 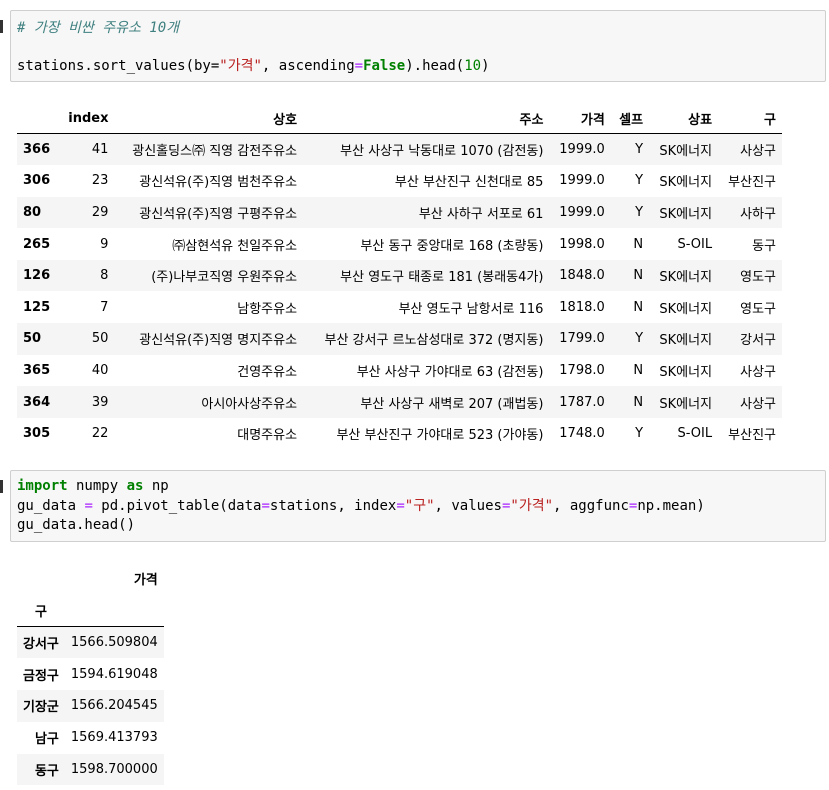 What do you see at coordinates (452, 404) in the screenshot?
I see `table-cell: 부산 사상구 새벽로 207 (괘법동)` at bounding box center [452, 404].